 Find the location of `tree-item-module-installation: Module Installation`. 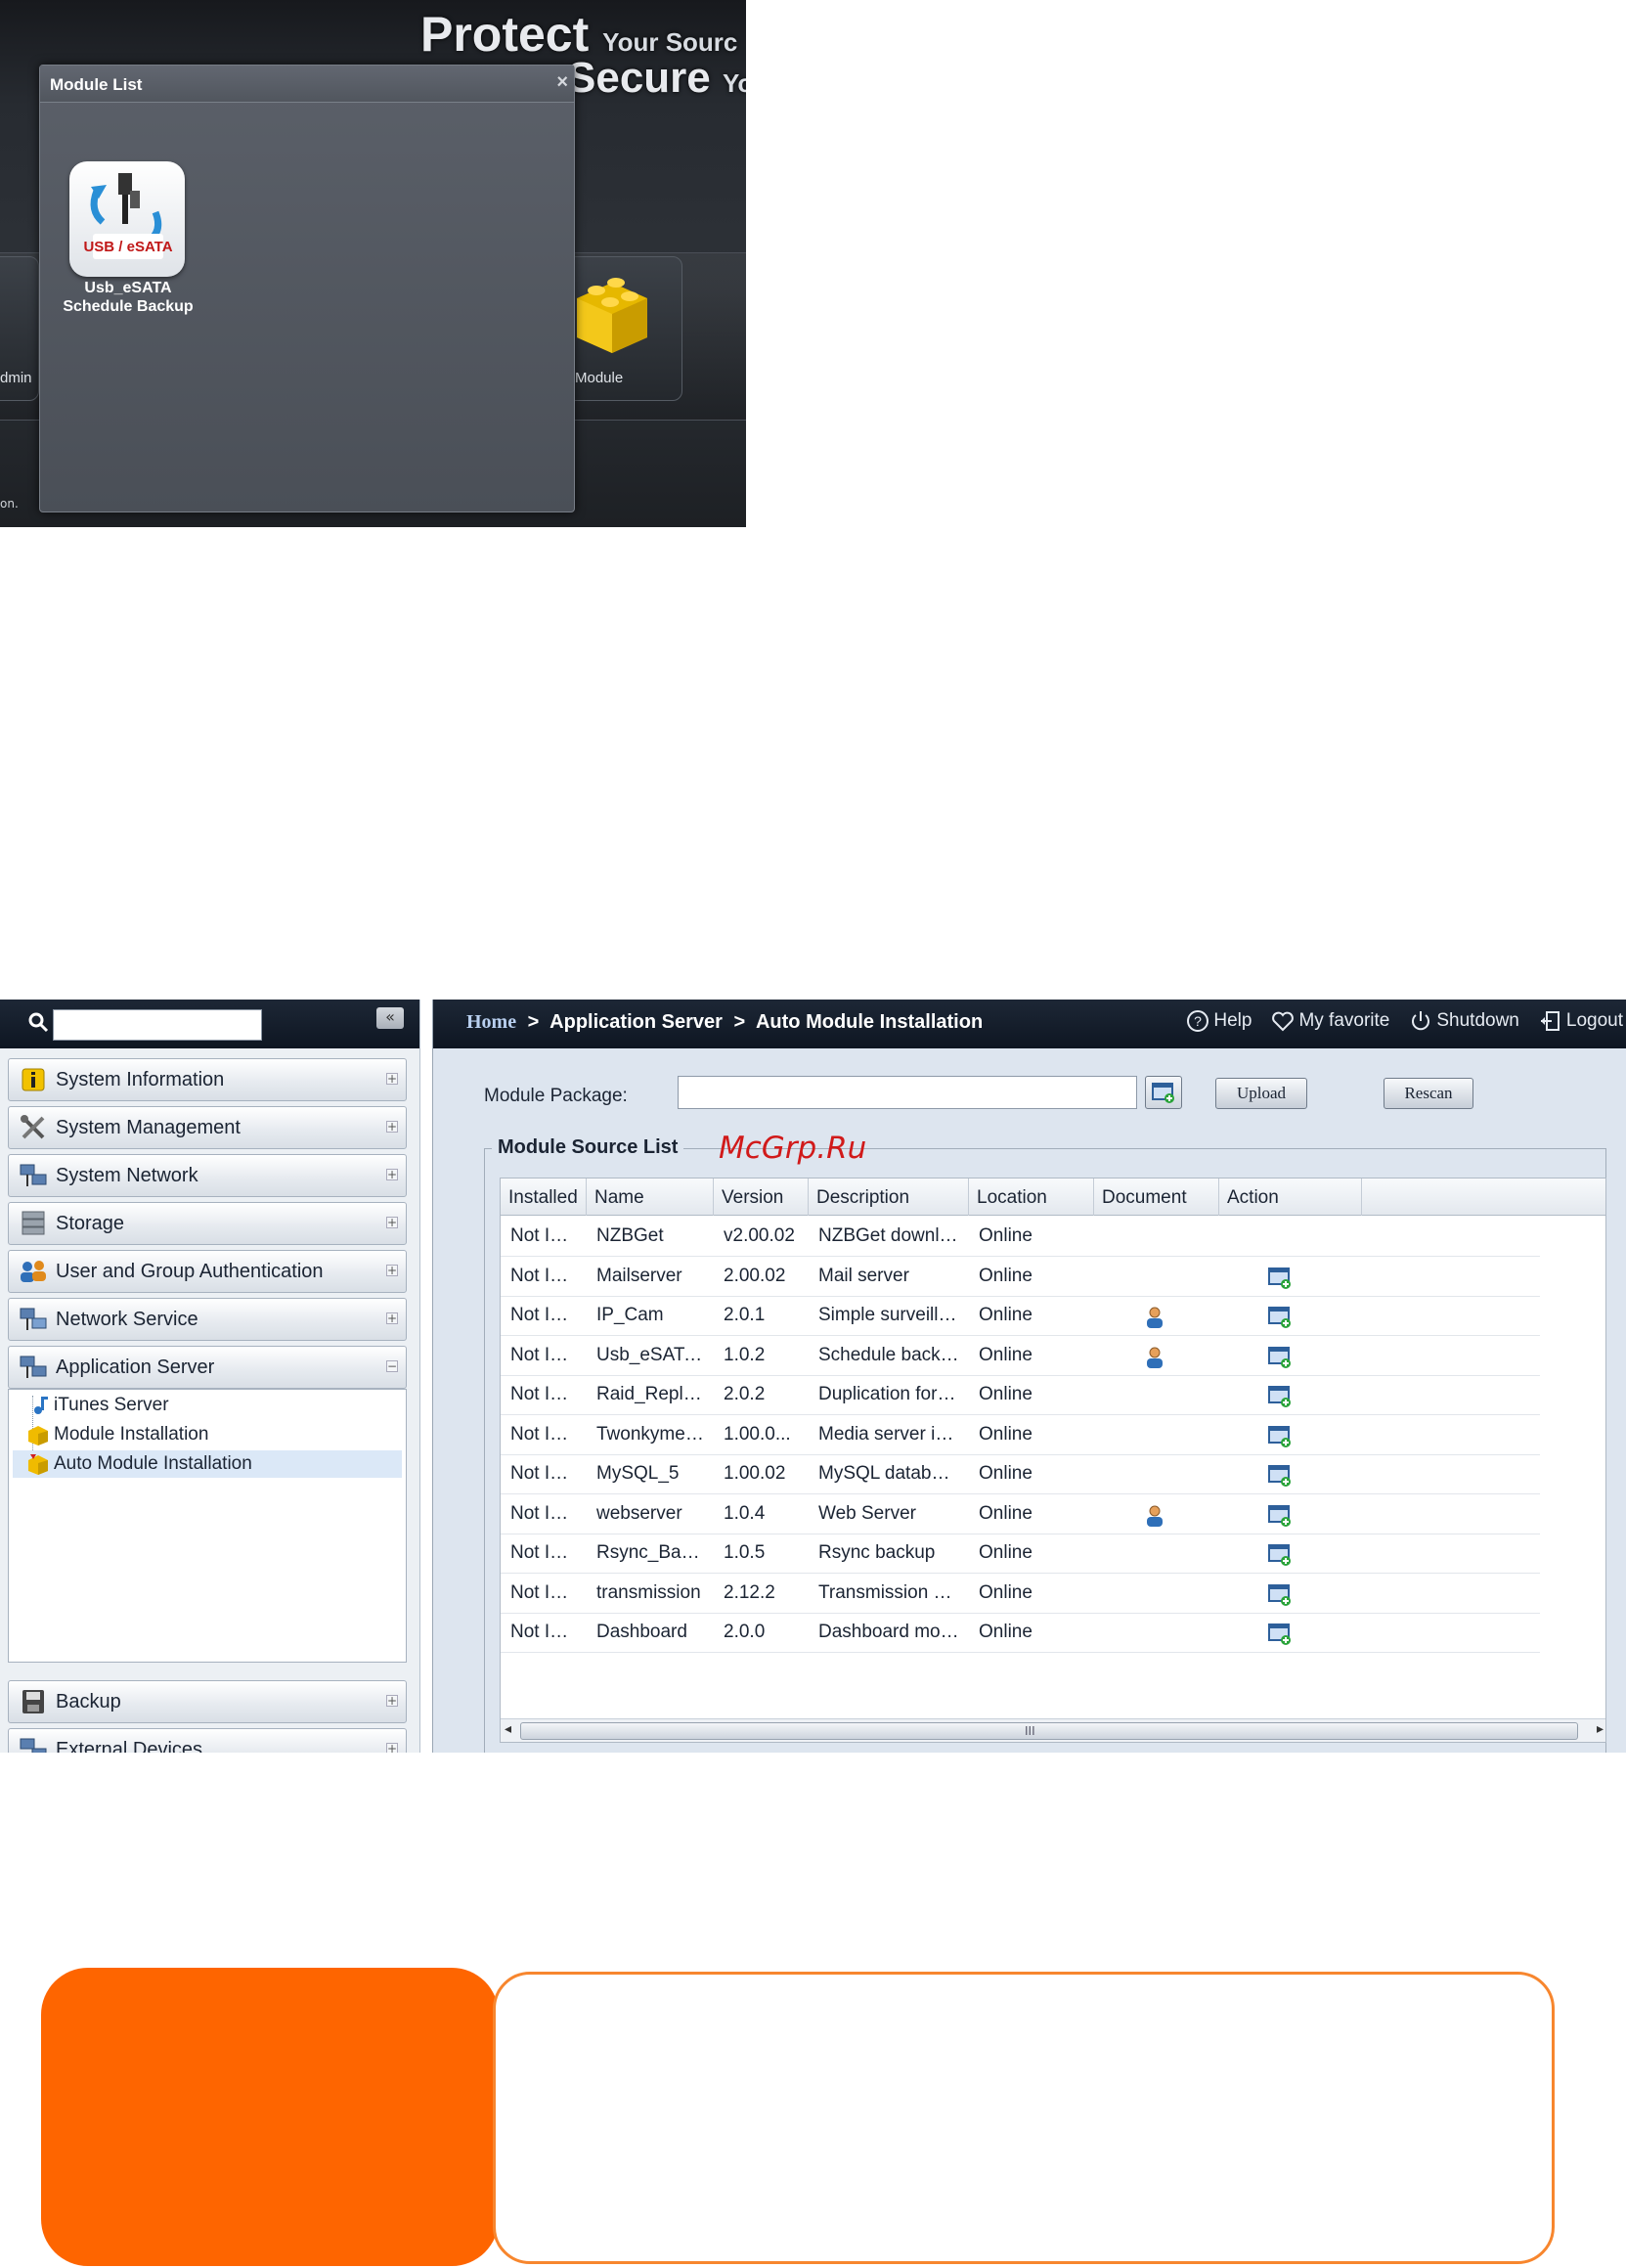

tree-item-module-installation: Module Installation is located at coordinates (117, 1435).